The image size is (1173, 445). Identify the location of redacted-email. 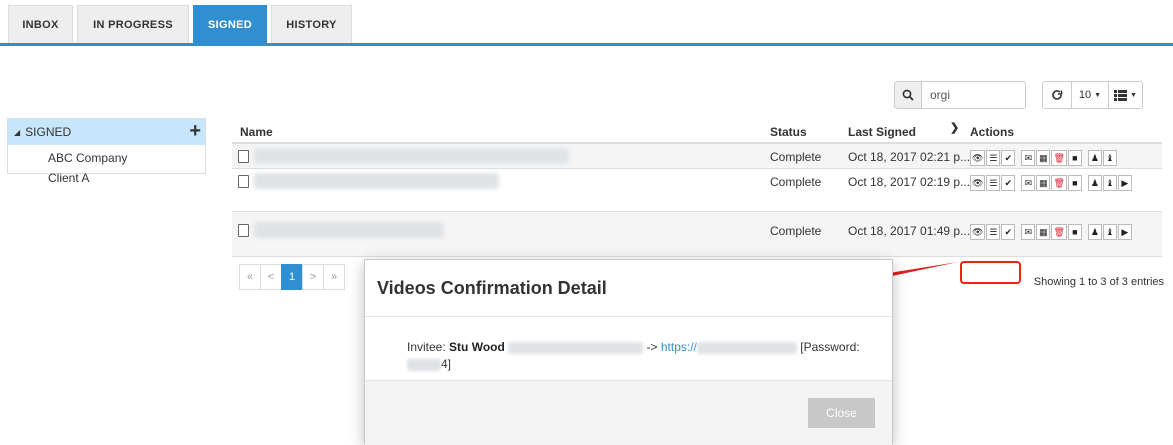
(576, 347).